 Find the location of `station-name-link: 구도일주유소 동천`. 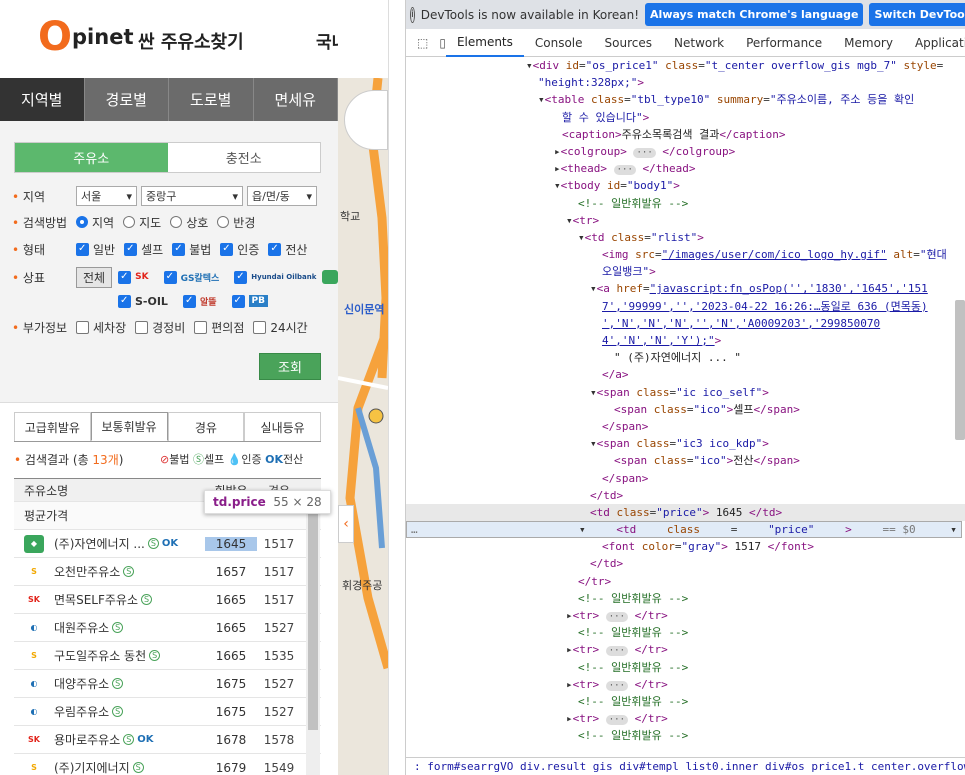

station-name-link: 구도일주유소 동천 is located at coordinates (100, 655).